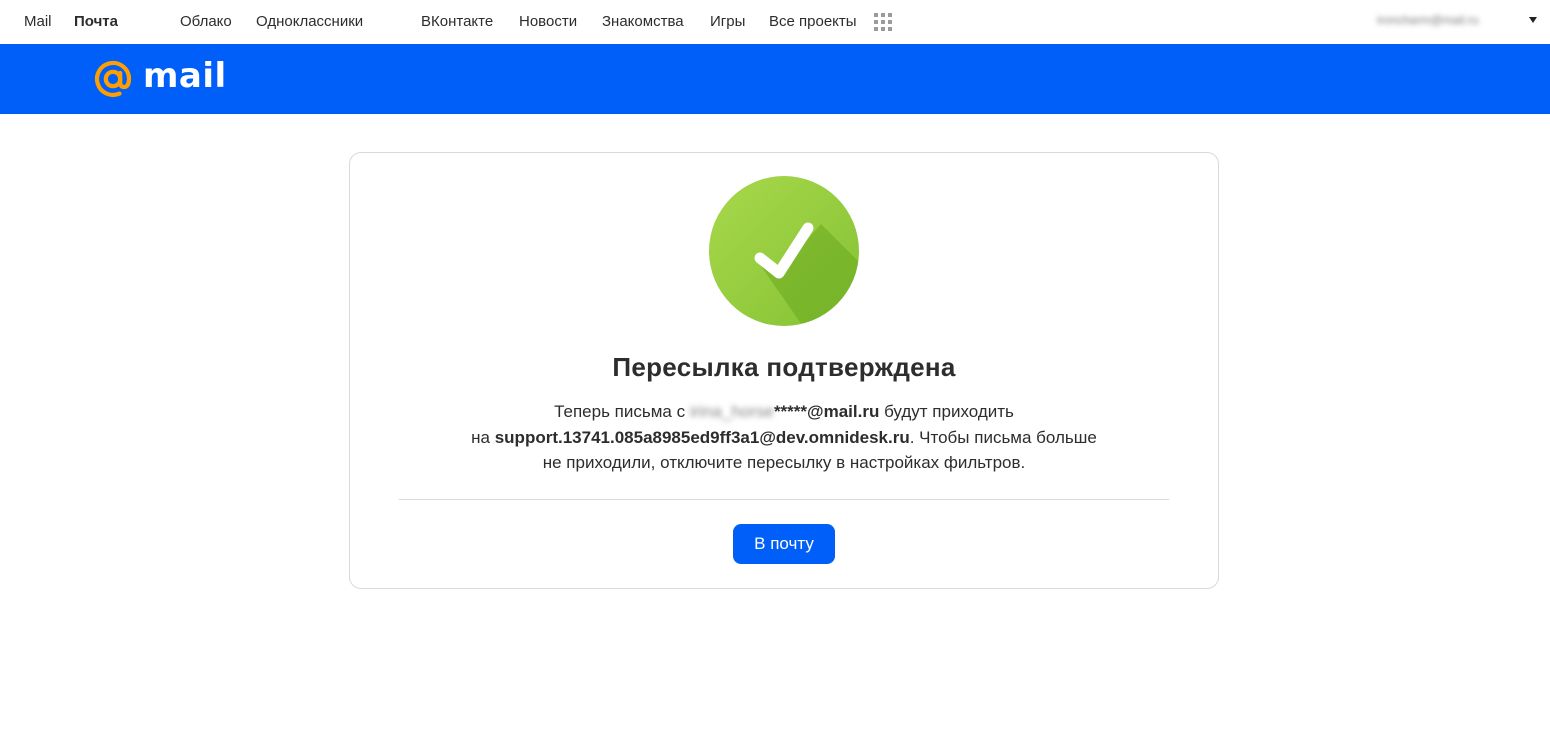 The height and width of the screenshot is (740, 1550). I want to click on portal-link-pochta: Почта, so click(96, 21).